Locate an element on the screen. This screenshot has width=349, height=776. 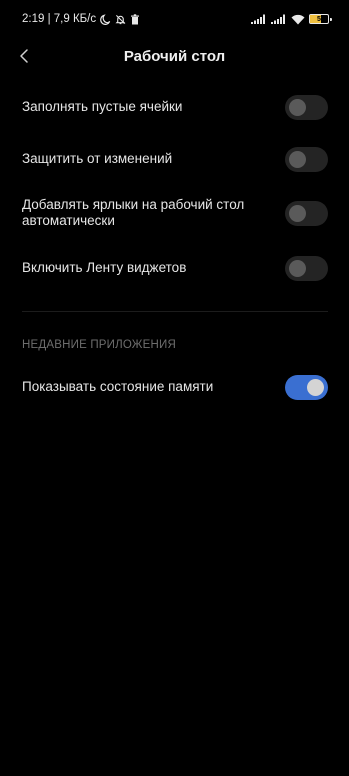
status-left: 2:19 | 7,9 КБ/с is located at coordinates (81, 19).